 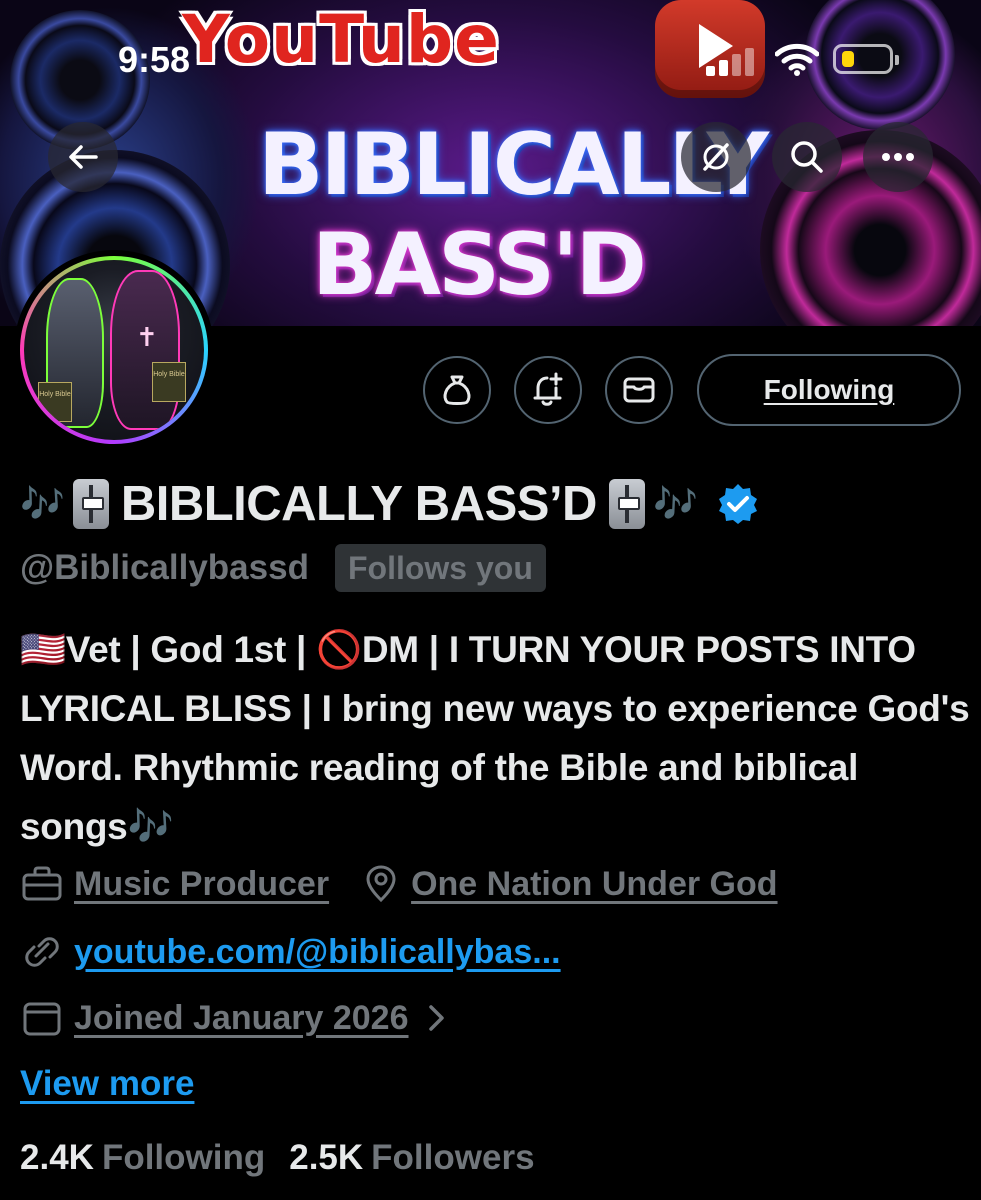 I want to click on follow-stats: 2.4K Following 2.5K Followers, so click(x=277, y=1158).